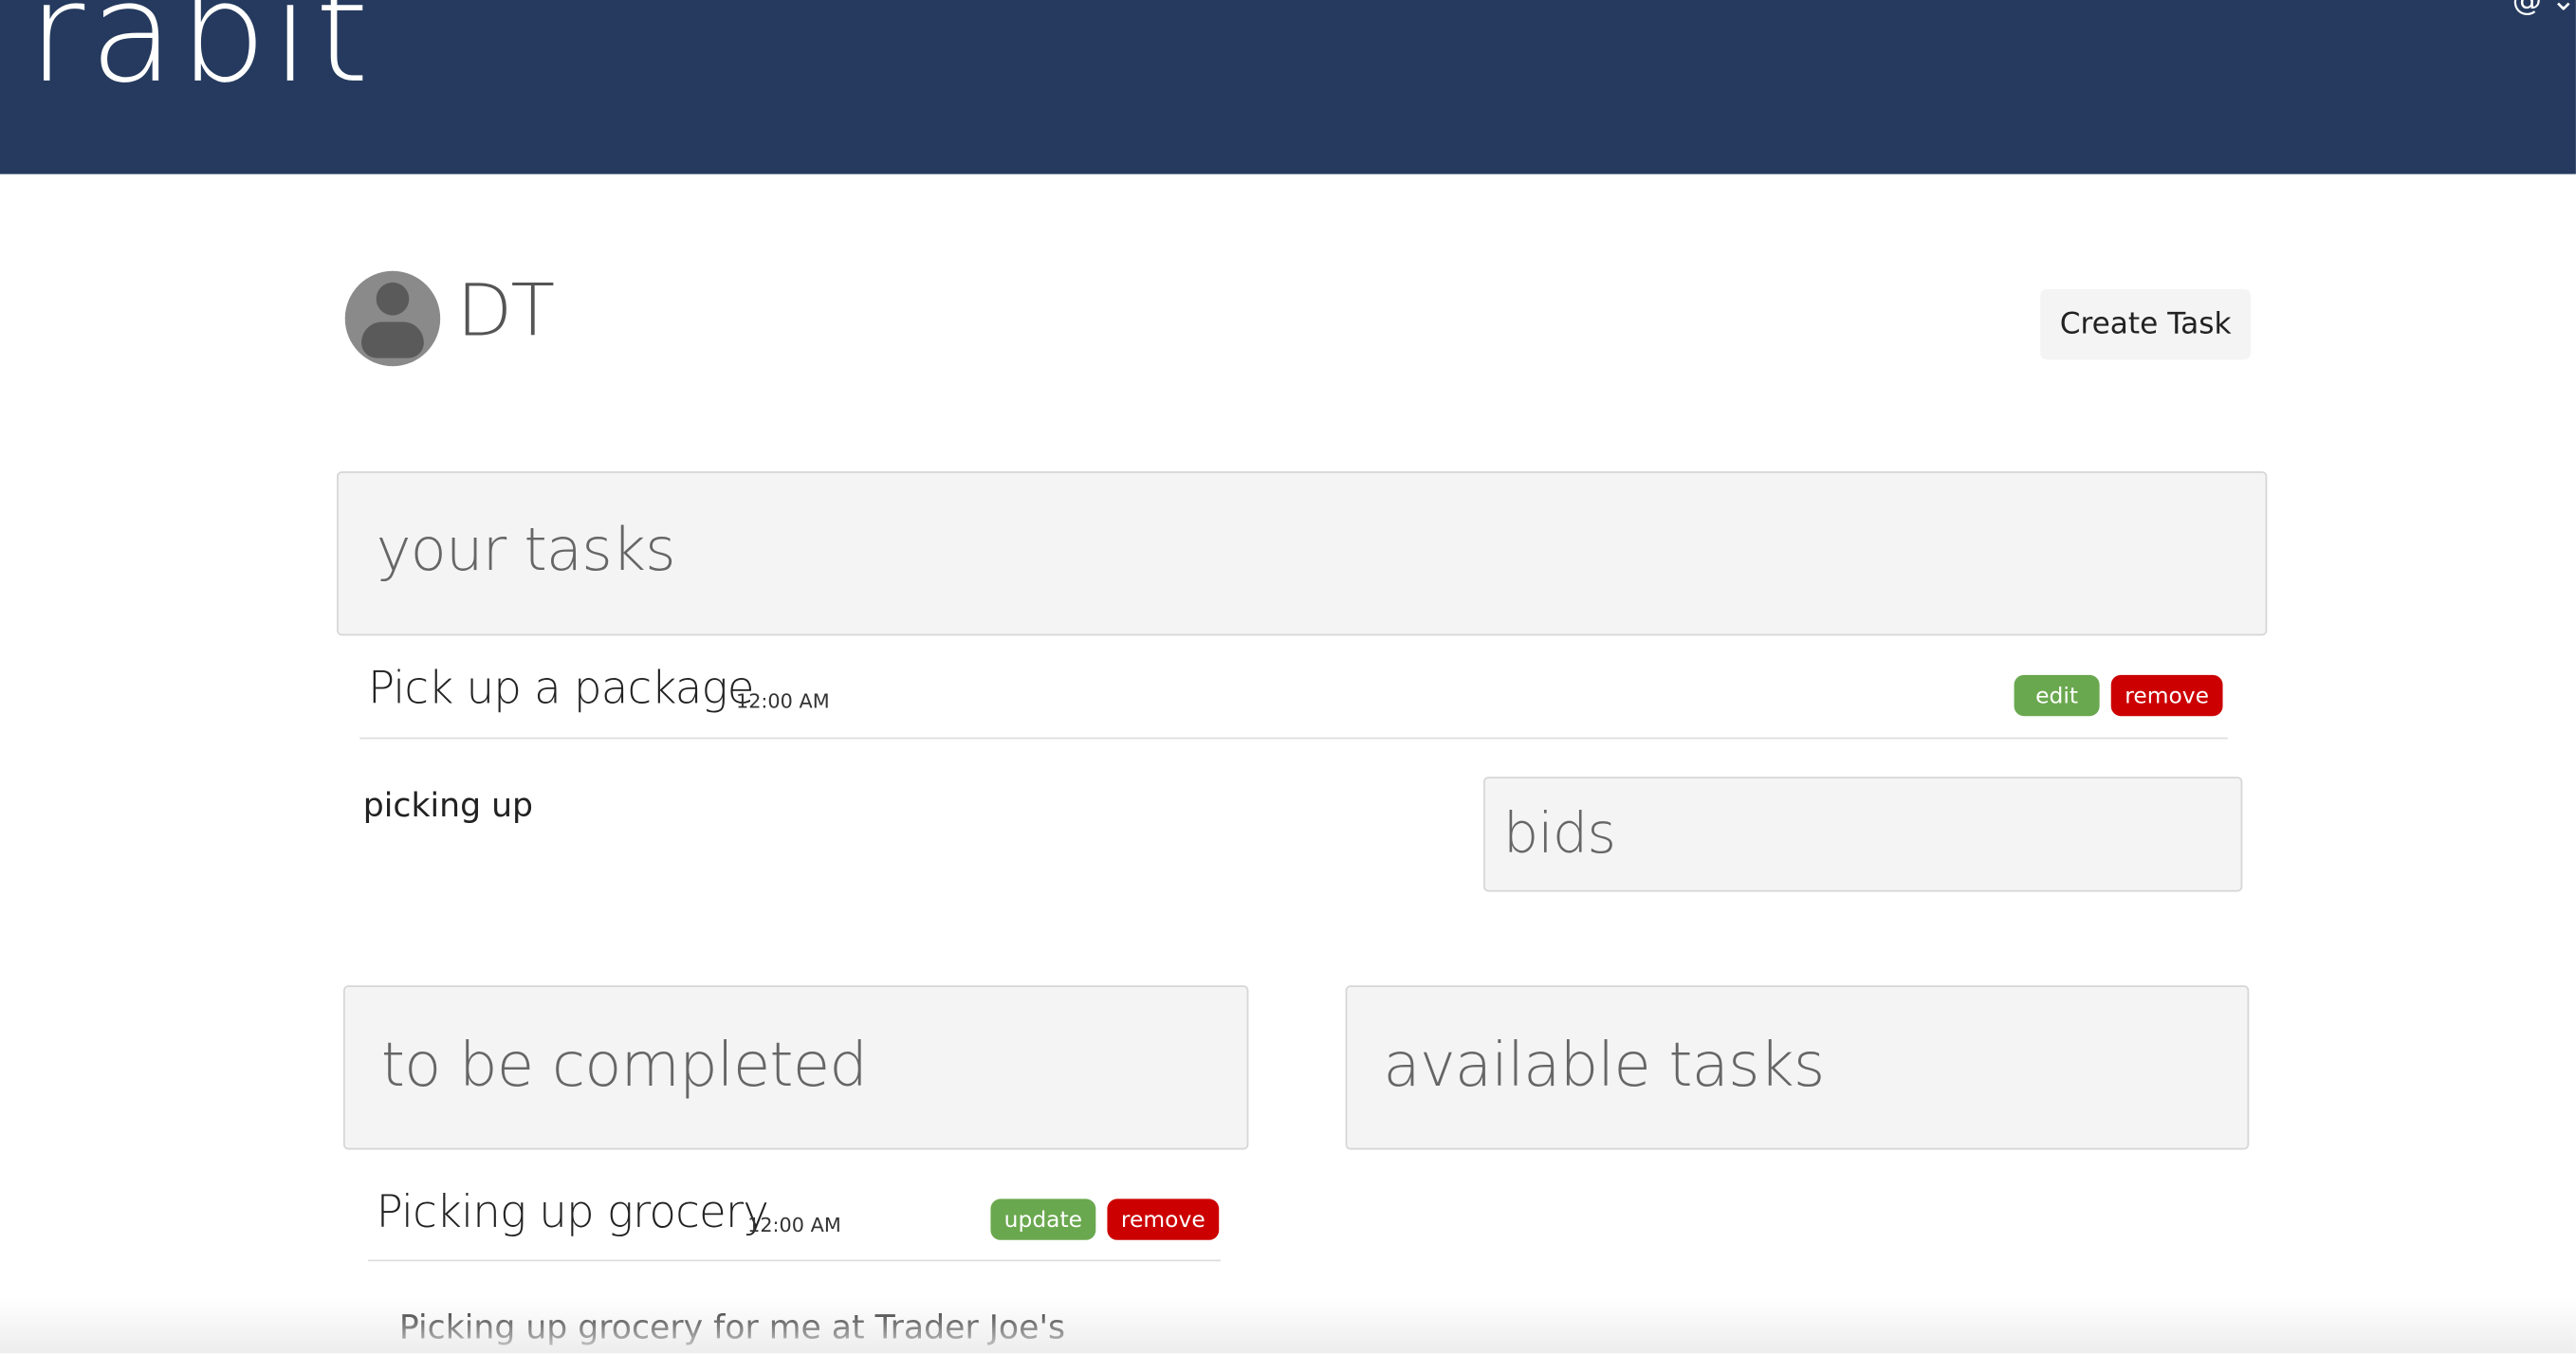 This screenshot has width=2576, height=1354. What do you see at coordinates (2057, 695) in the screenshot?
I see `edit-task-button: edit` at bounding box center [2057, 695].